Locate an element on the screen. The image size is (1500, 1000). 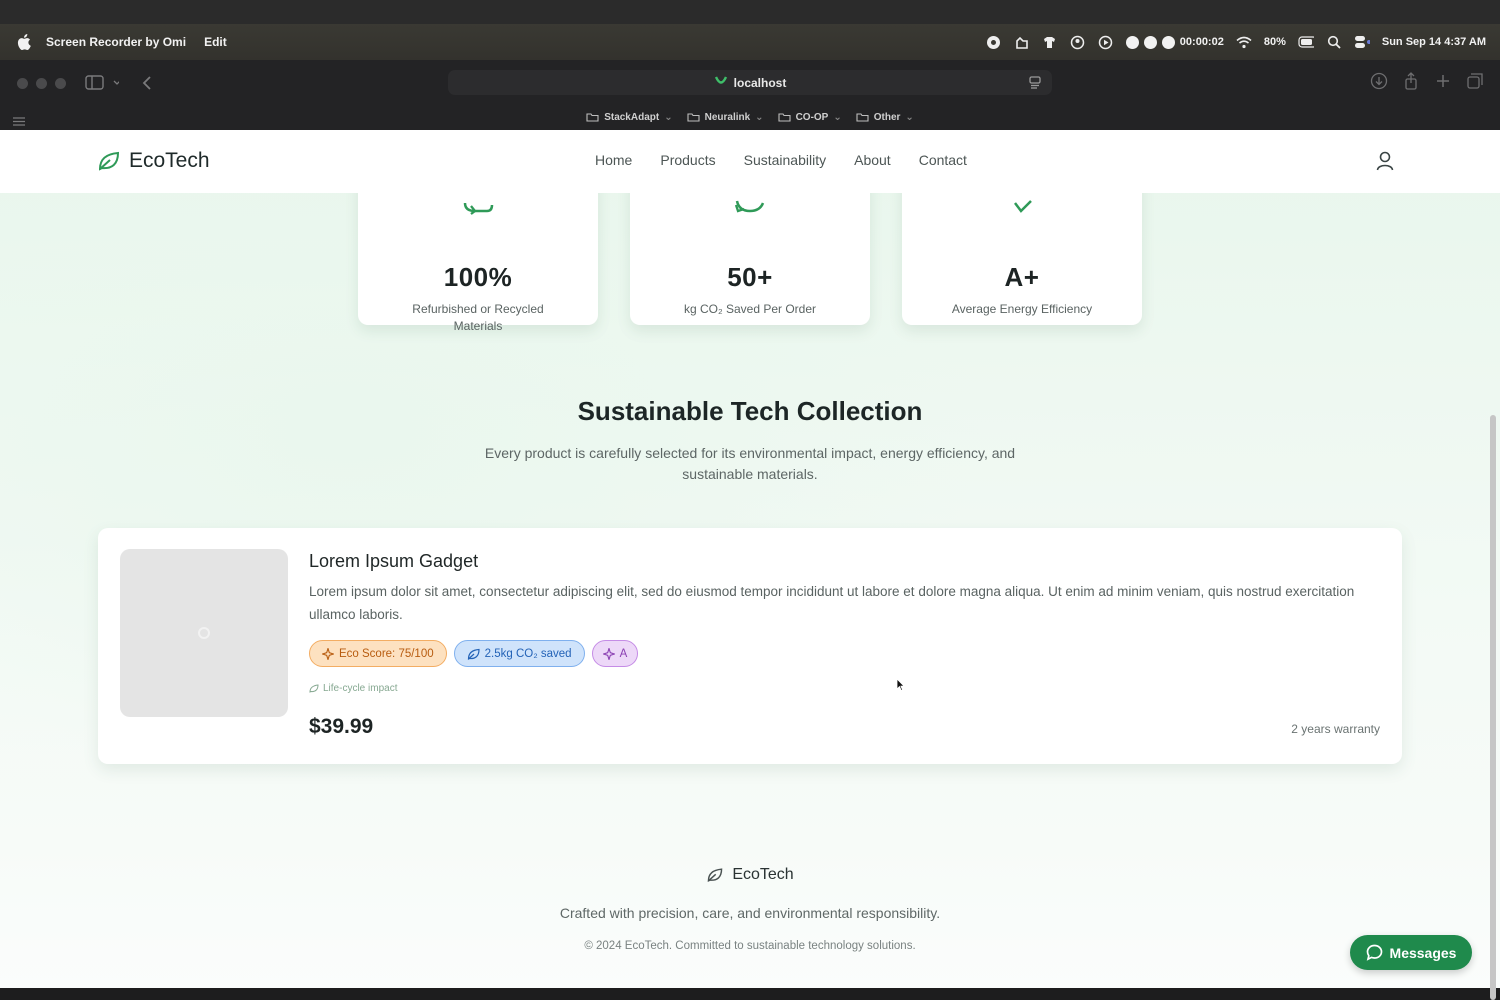
mouse-cursor-icon is located at coordinates (900, 687).